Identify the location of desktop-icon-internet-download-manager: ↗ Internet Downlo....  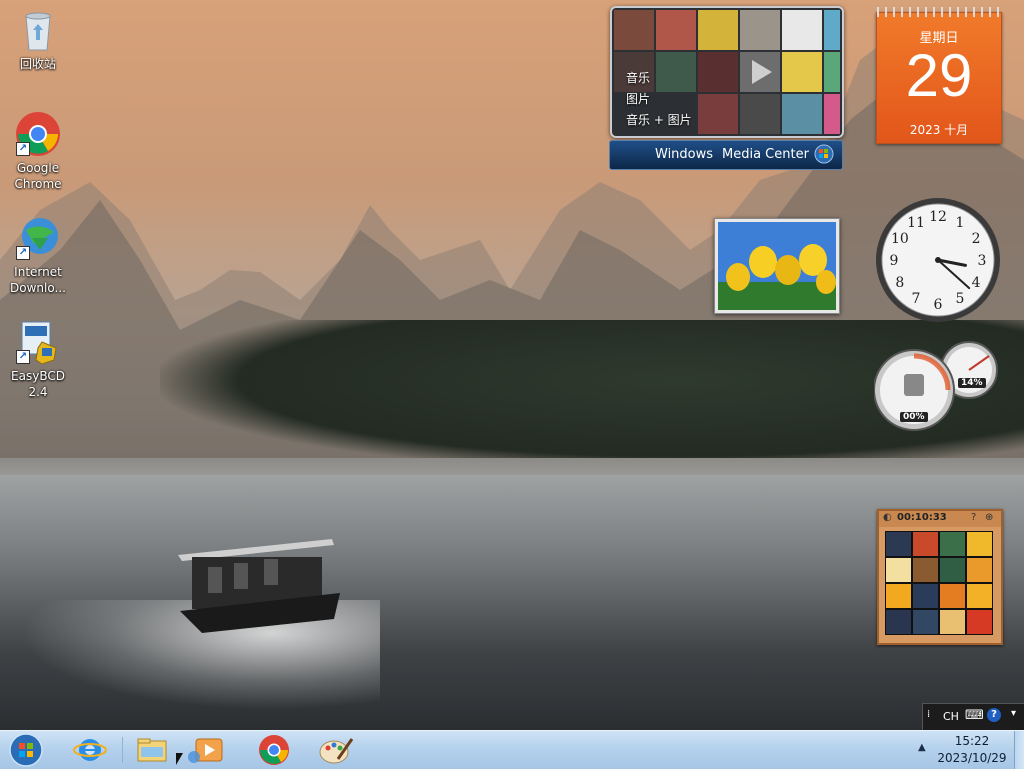
(38, 255).